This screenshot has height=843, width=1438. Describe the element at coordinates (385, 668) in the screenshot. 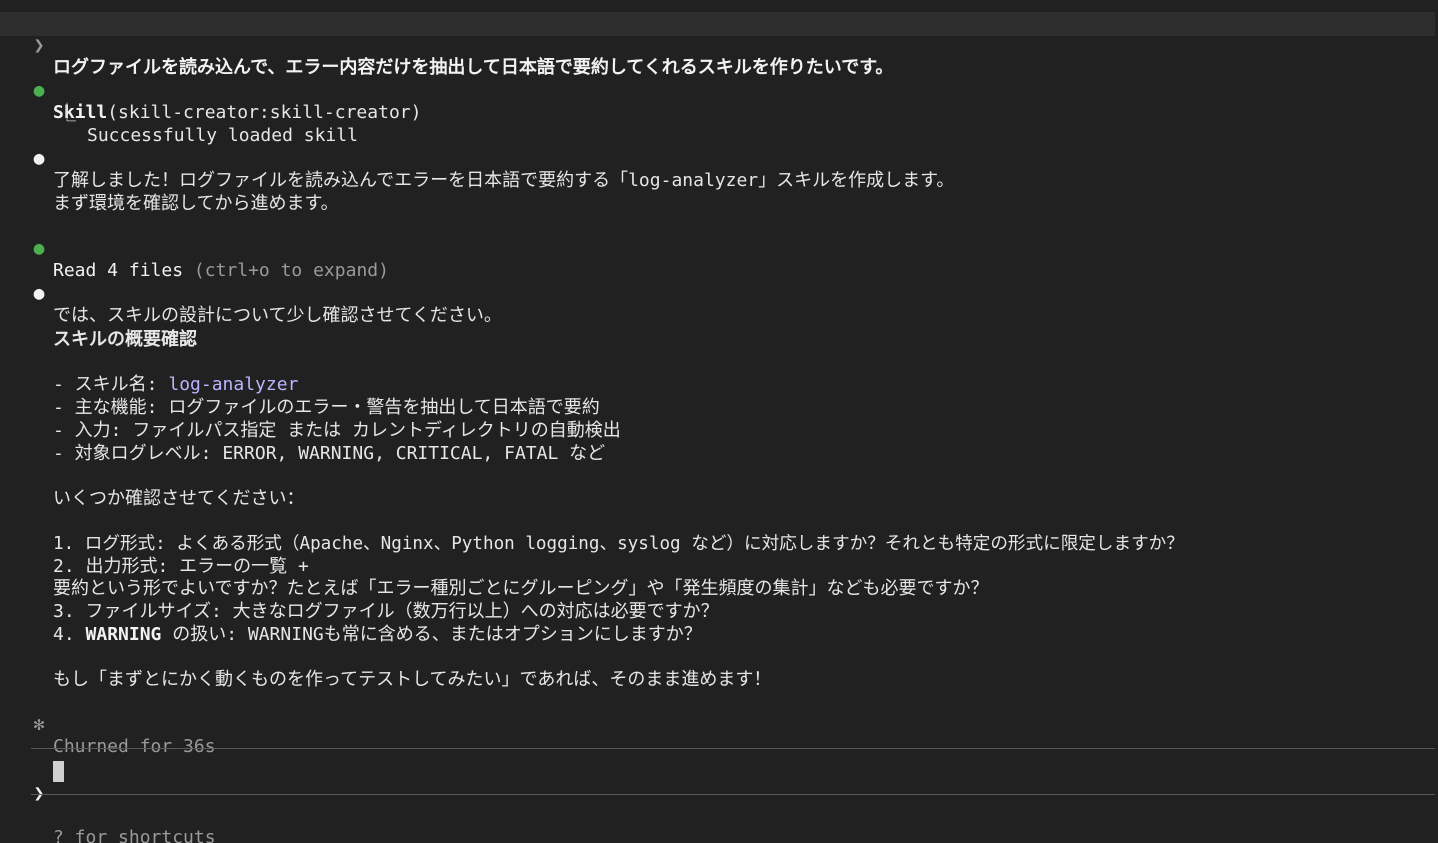

I see `closing-line: もし「まずとにかく動くものを作ってテストしてみたい」であれば、そのまま進めます！` at that location.